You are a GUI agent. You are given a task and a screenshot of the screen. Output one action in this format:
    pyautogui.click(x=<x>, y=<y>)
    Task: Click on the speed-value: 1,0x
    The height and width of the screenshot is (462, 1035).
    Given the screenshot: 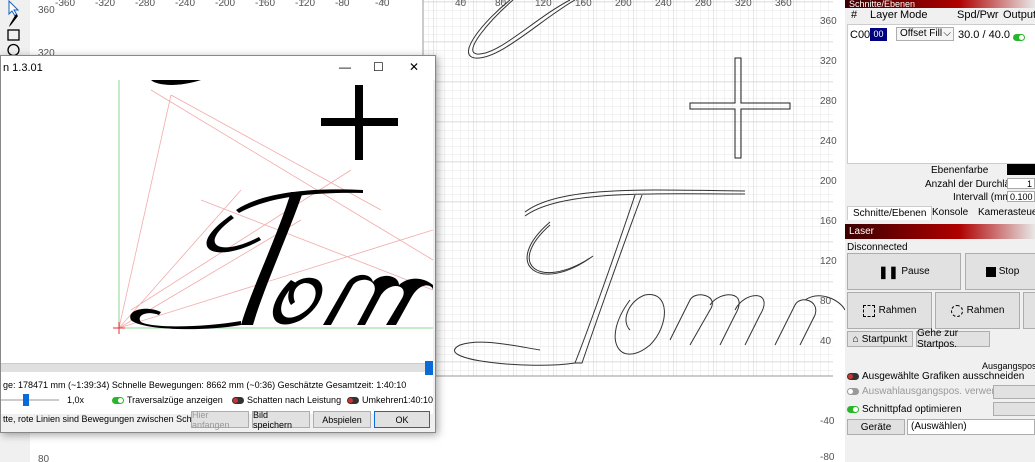 What is the action you would take?
    pyautogui.click(x=76, y=400)
    